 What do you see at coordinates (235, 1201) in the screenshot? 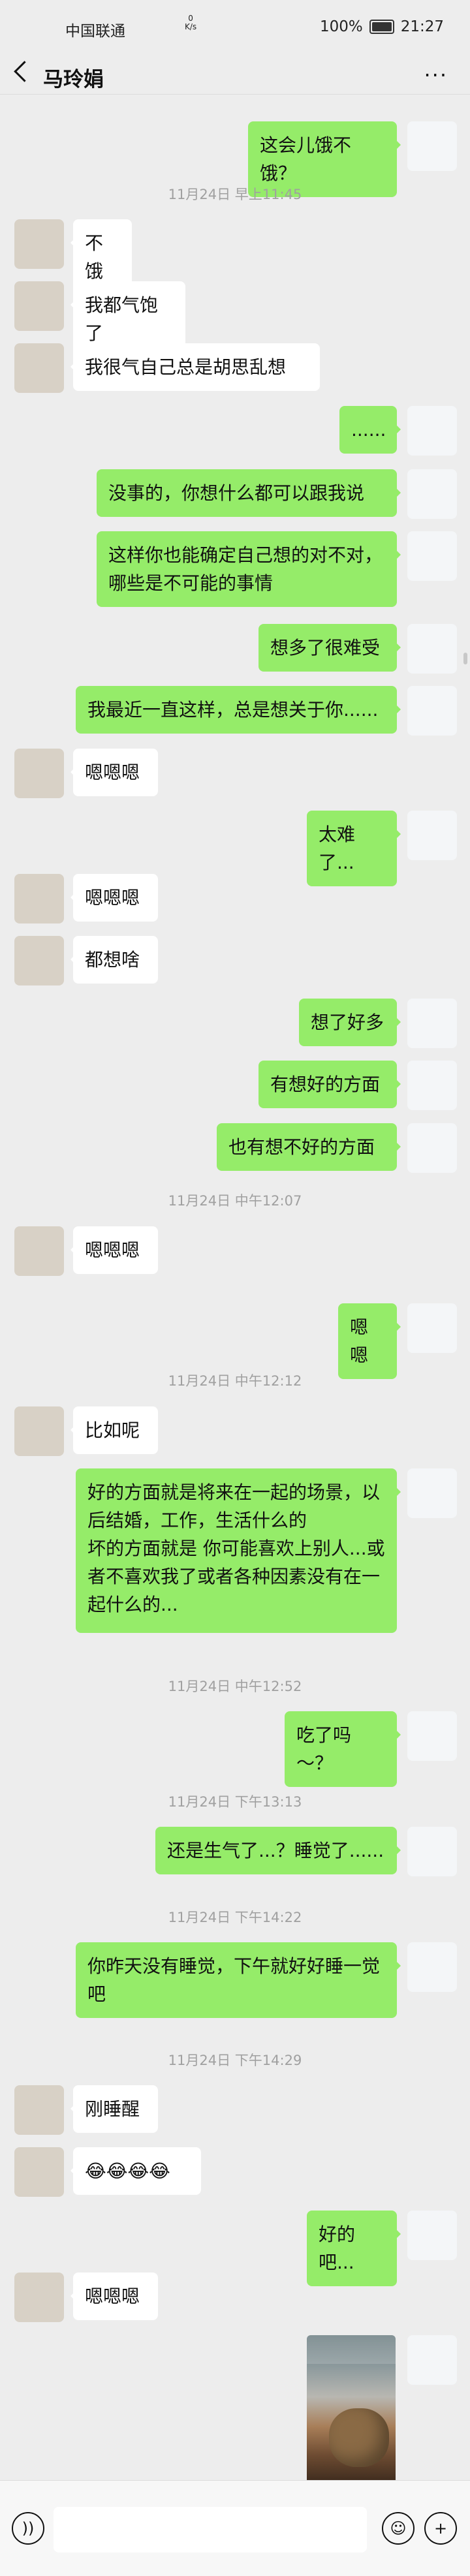
I see `timestamp: 11月24日 中午12:07` at bounding box center [235, 1201].